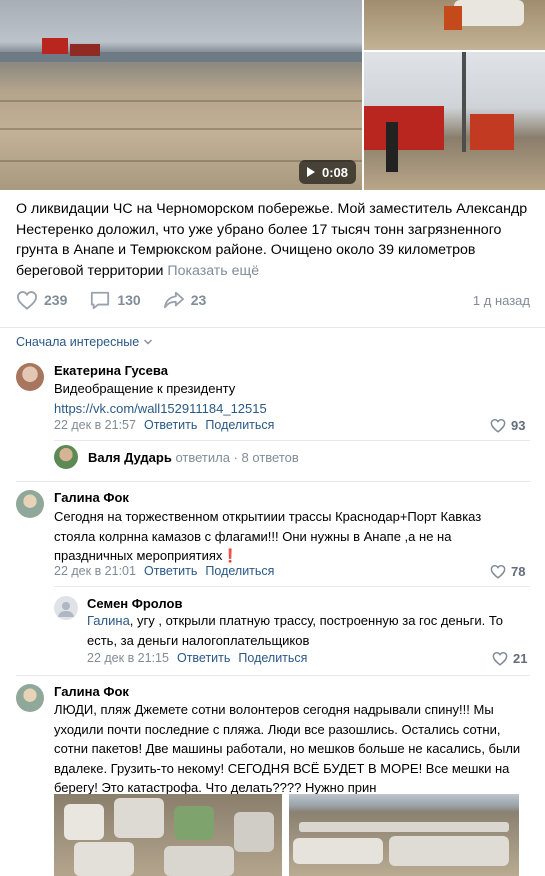 The width and height of the screenshot is (545, 876). I want to click on share-button: 23, so click(185, 300).